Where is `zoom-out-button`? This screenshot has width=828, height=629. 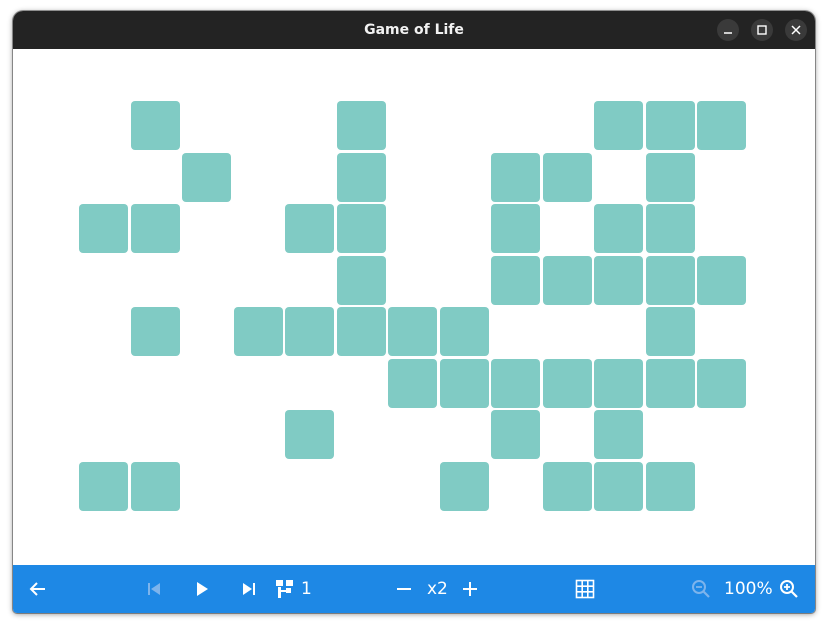 zoom-out-button is located at coordinates (701, 589).